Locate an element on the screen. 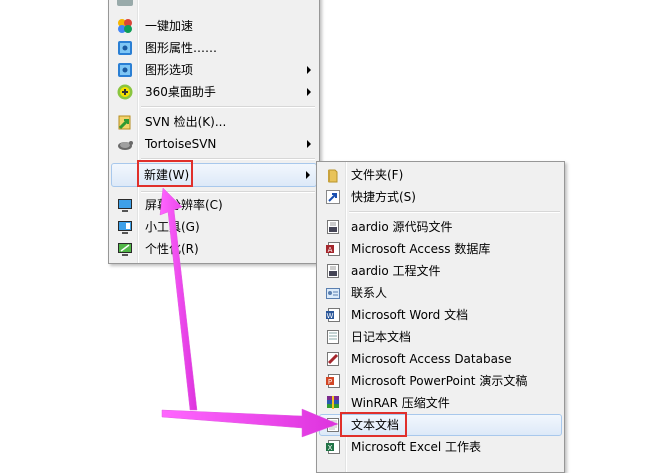  arrow-to-new is located at coordinates (178, 299).